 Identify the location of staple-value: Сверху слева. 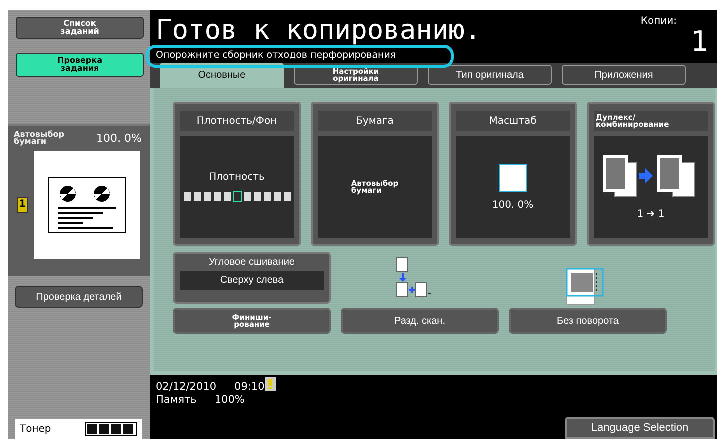
(252, 280).